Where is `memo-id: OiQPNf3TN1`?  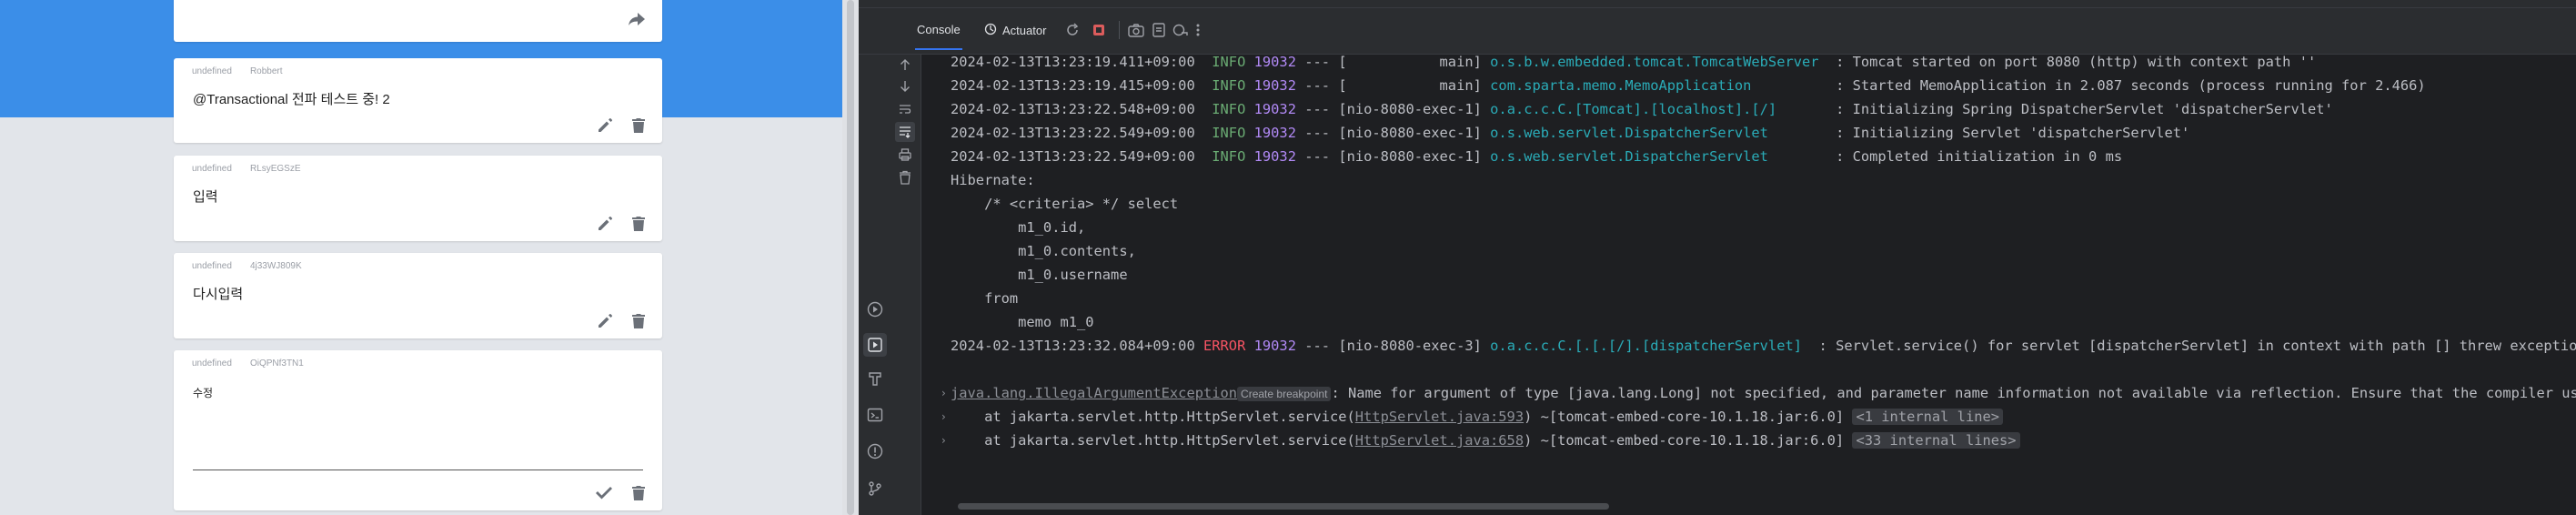 memo-id: OiQPNf3TN1 is located at coordinates (276, 364).